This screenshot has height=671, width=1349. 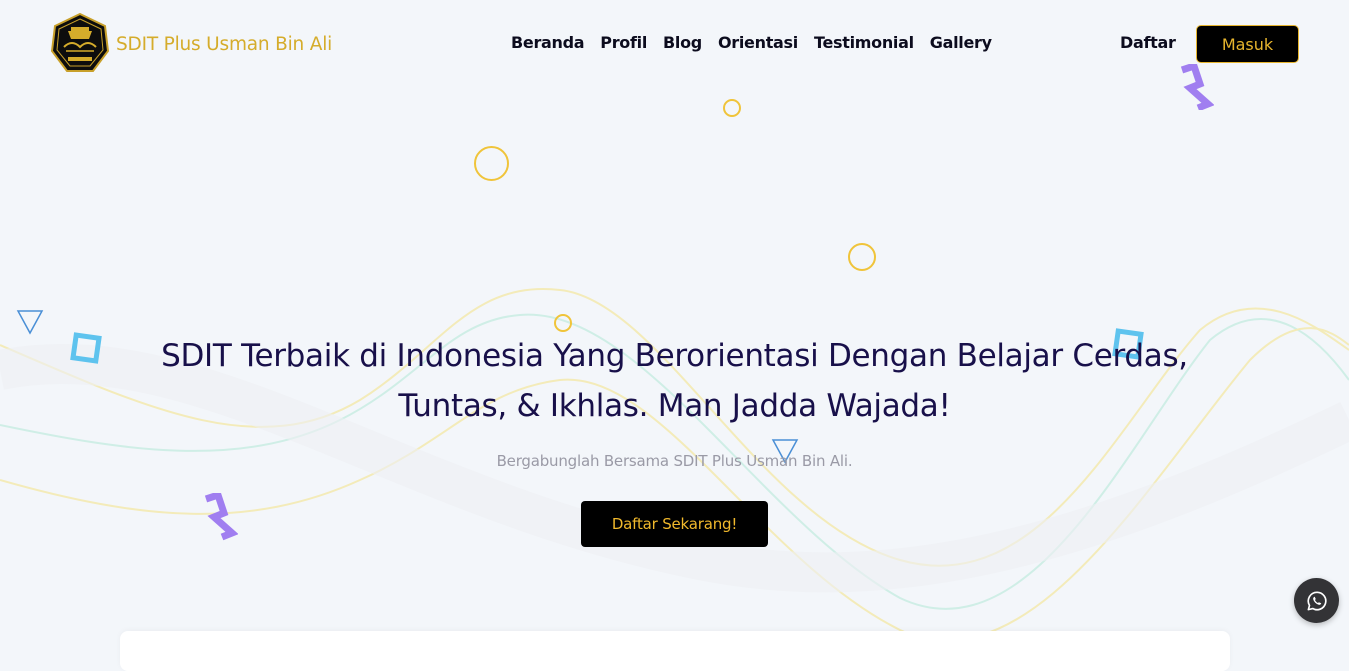 What do you see at coordinates (864, 42) in the screenshot?
I see `nav-item-testimonial: Testimonial` at bounding box center [864, 42].